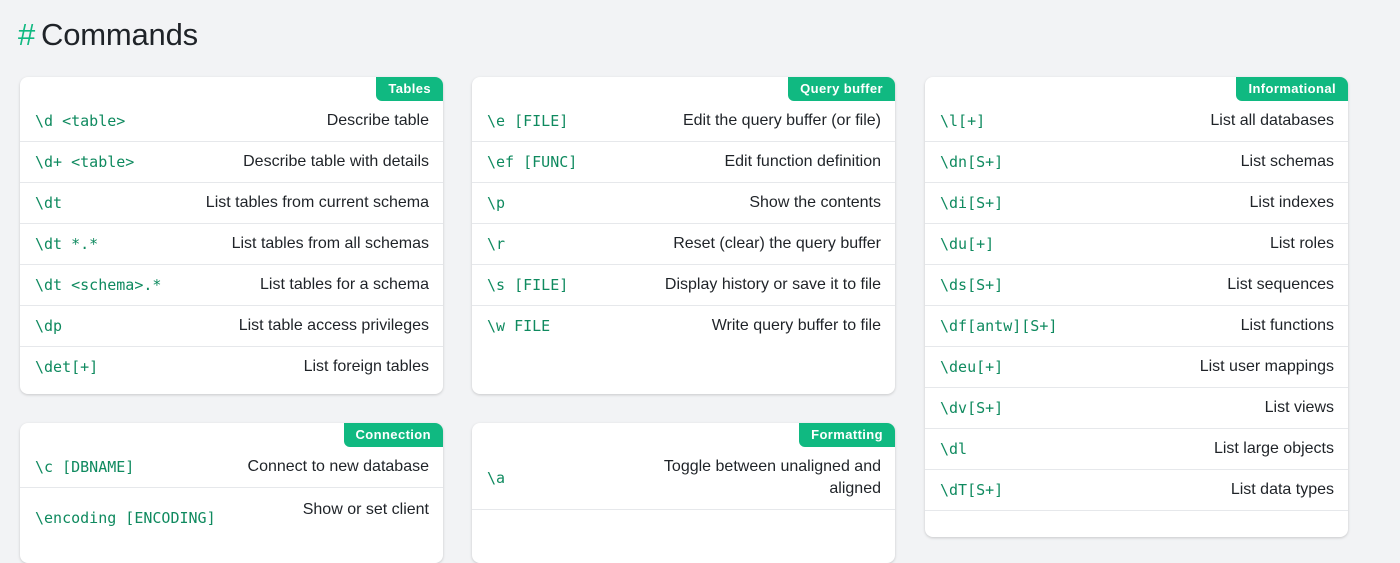  Describe the element at coordinates (85, 467) in the screenshot. I see `command-code: \c [DBNAME]` at that location.